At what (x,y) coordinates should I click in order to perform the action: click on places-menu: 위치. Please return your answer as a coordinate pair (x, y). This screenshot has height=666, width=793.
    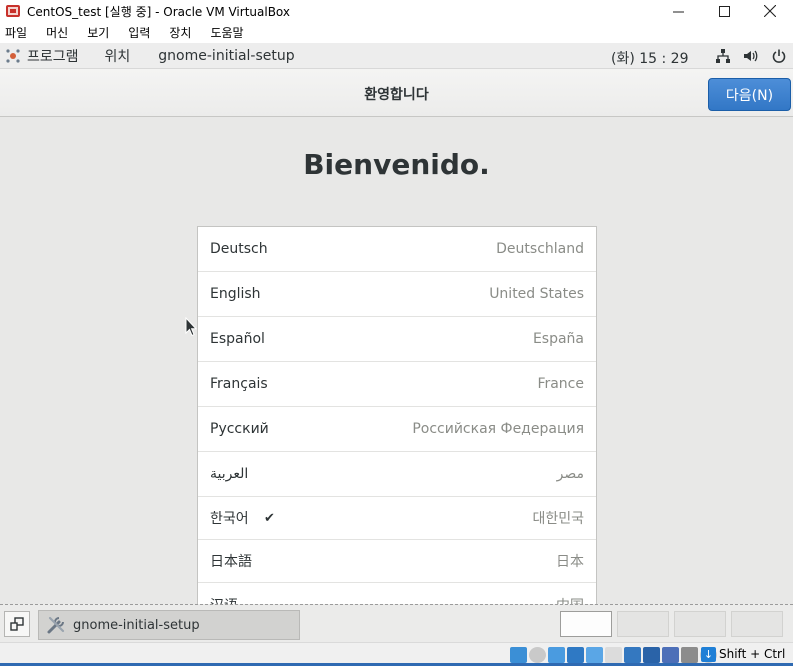
    Looking at the image, I should click on (118, 56).